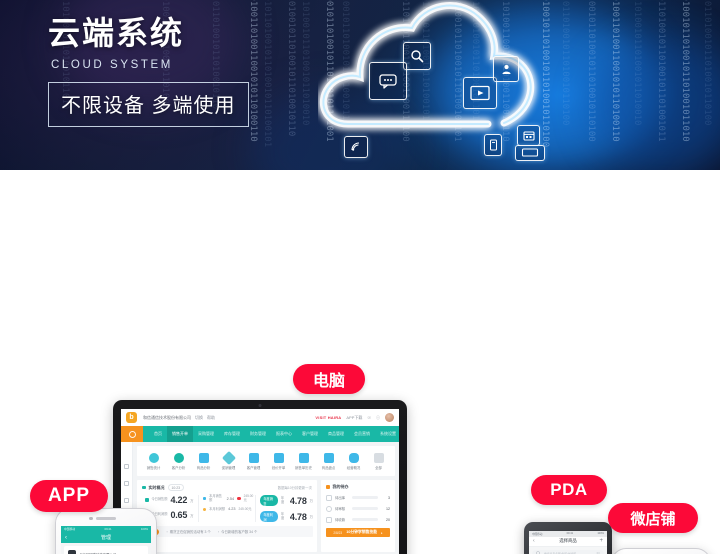 The width and height of the screenshot is (720, 554). I want to click on bar-chart-icon, so click(203, 457).